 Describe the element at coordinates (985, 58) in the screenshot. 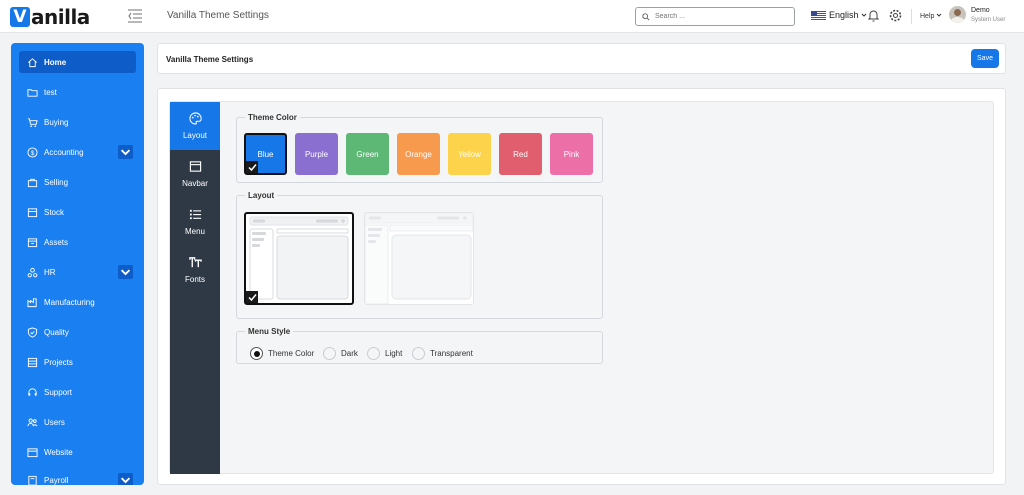

I see `save-button: Save` at that location.